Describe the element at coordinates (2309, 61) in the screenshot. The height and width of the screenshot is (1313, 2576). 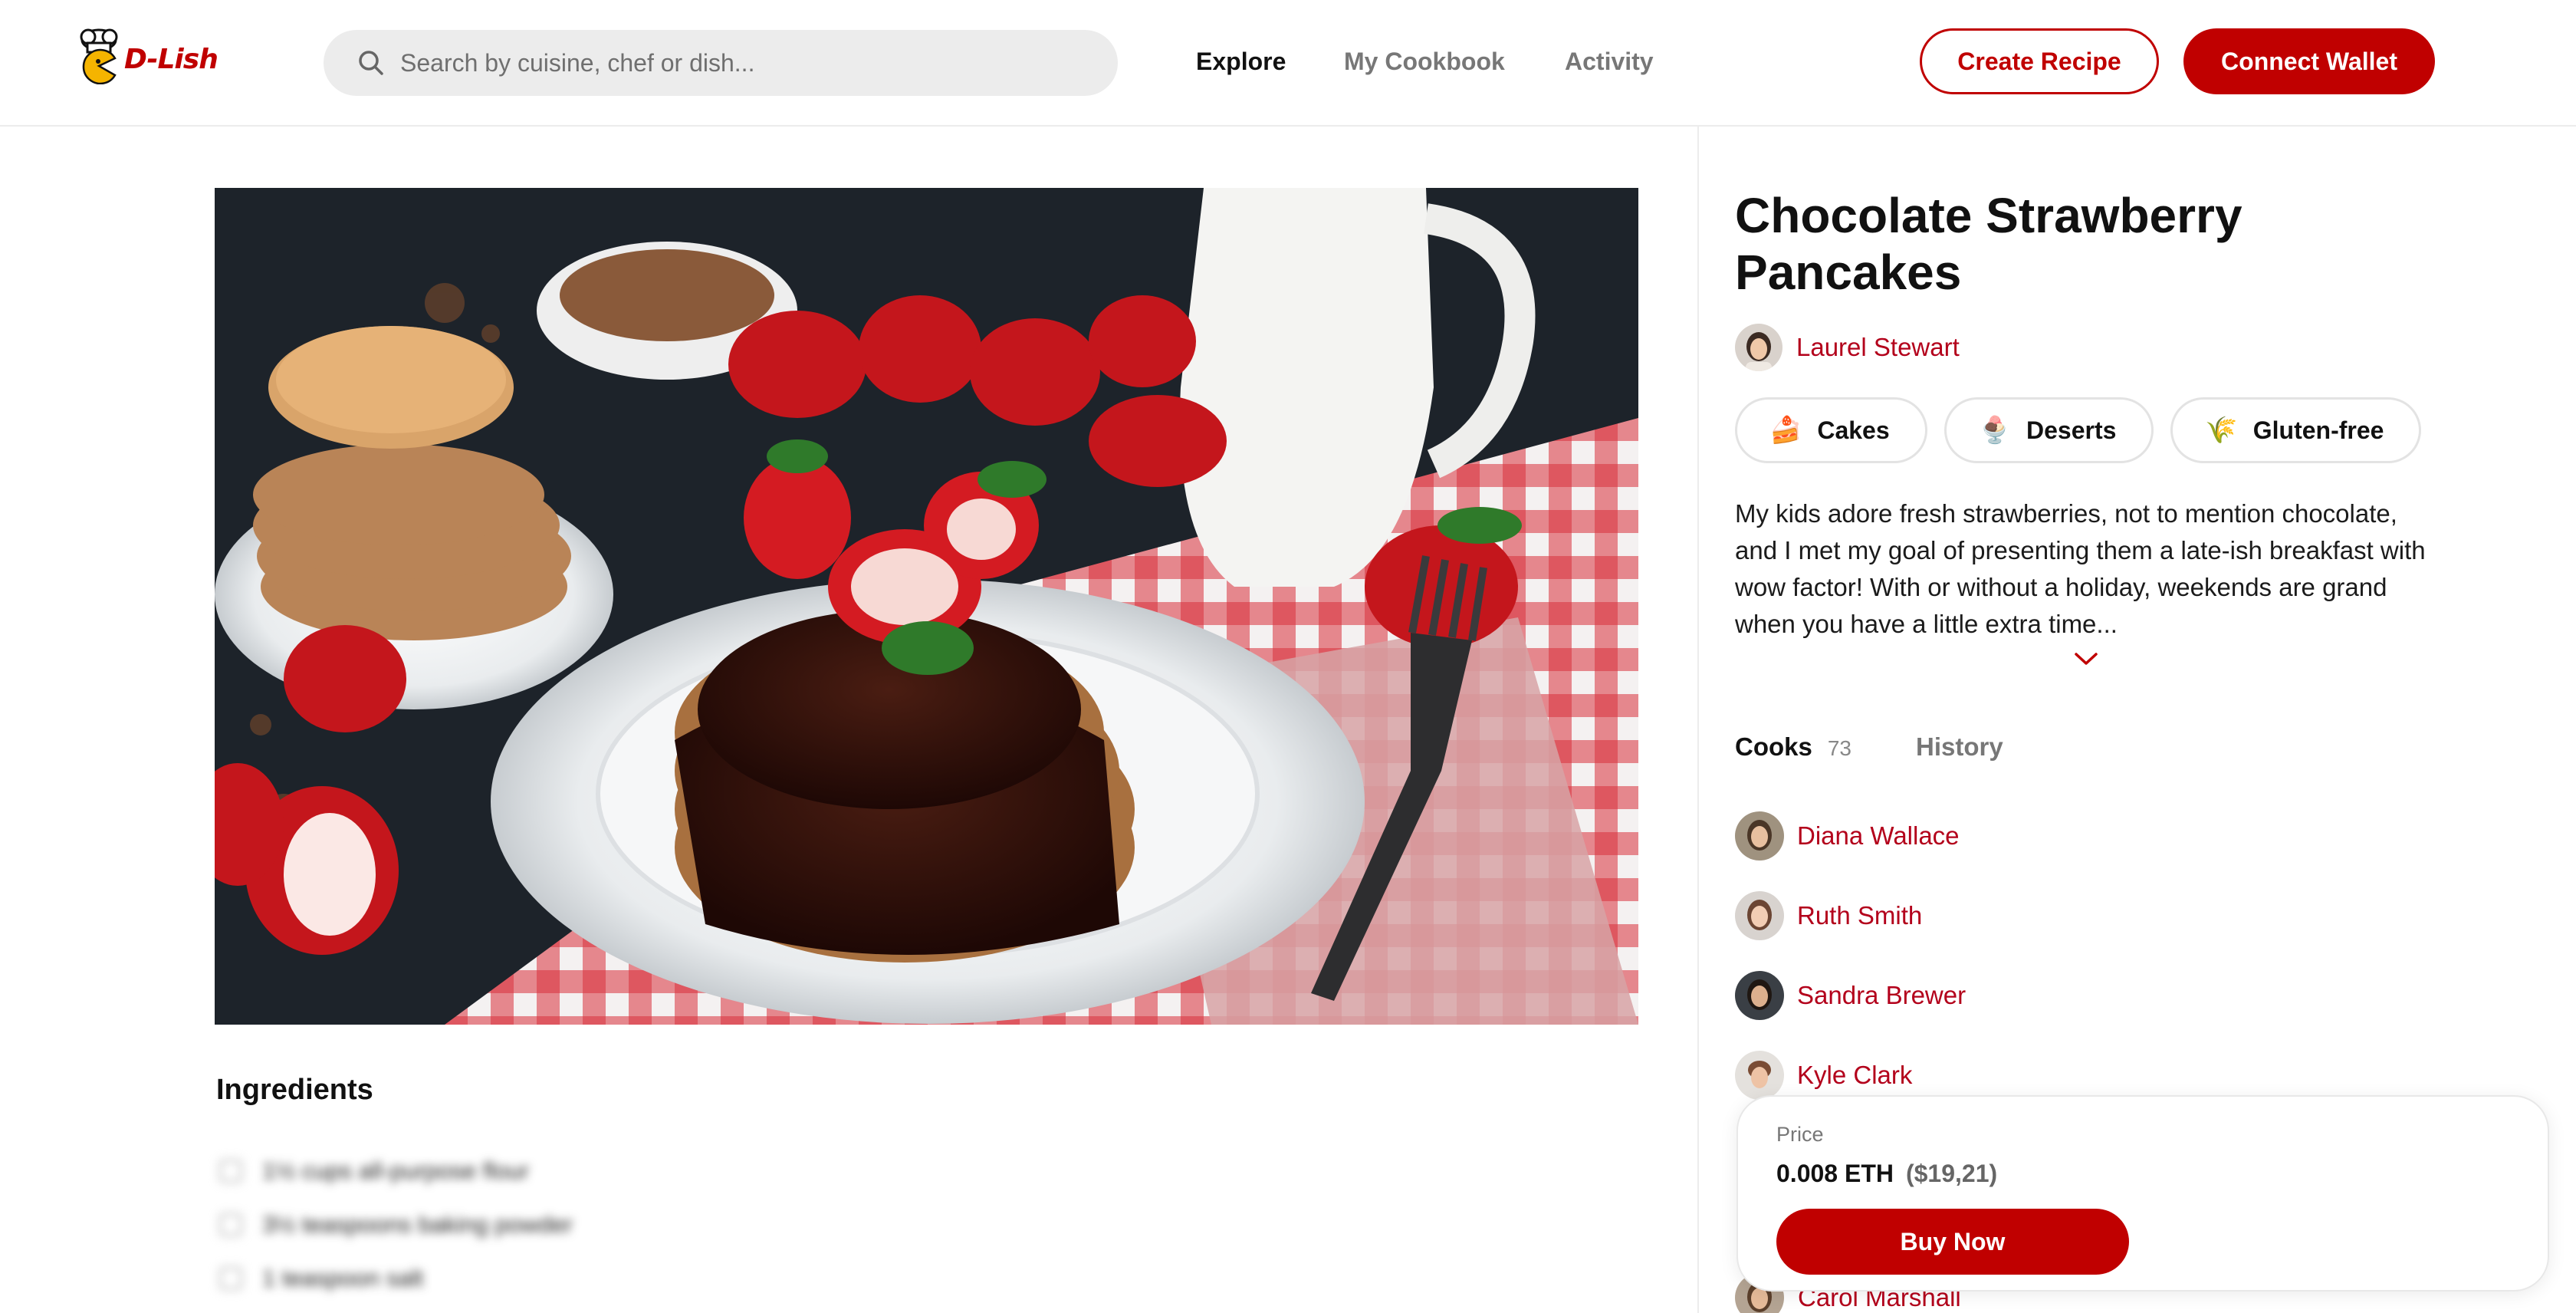
I see `connect-wallet-button: Connect Wallet` at that location.